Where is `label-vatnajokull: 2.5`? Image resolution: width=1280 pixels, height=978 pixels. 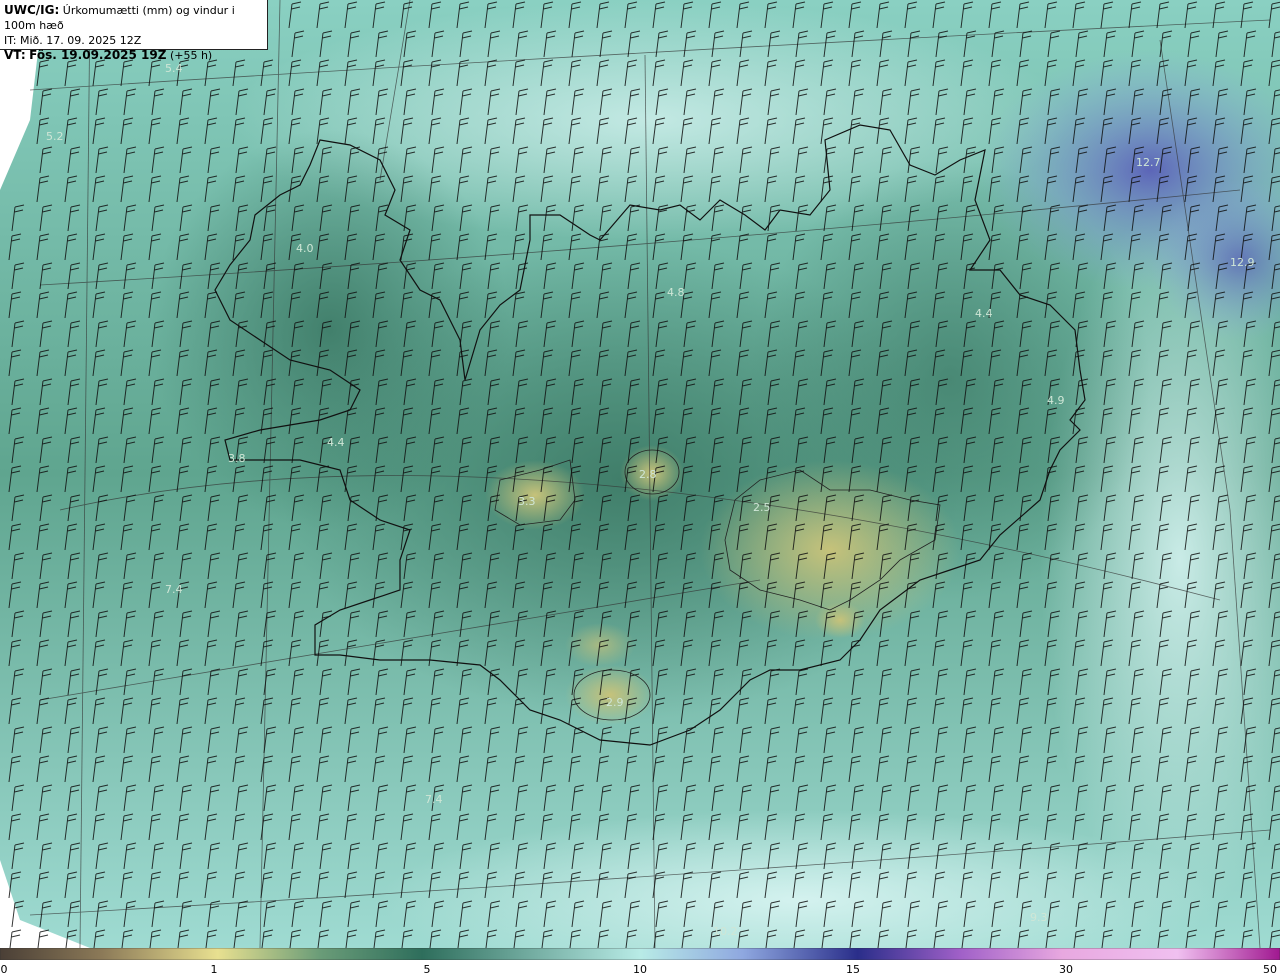 label-vatnajokull: 2.5 is located at coordinates (762, 507).